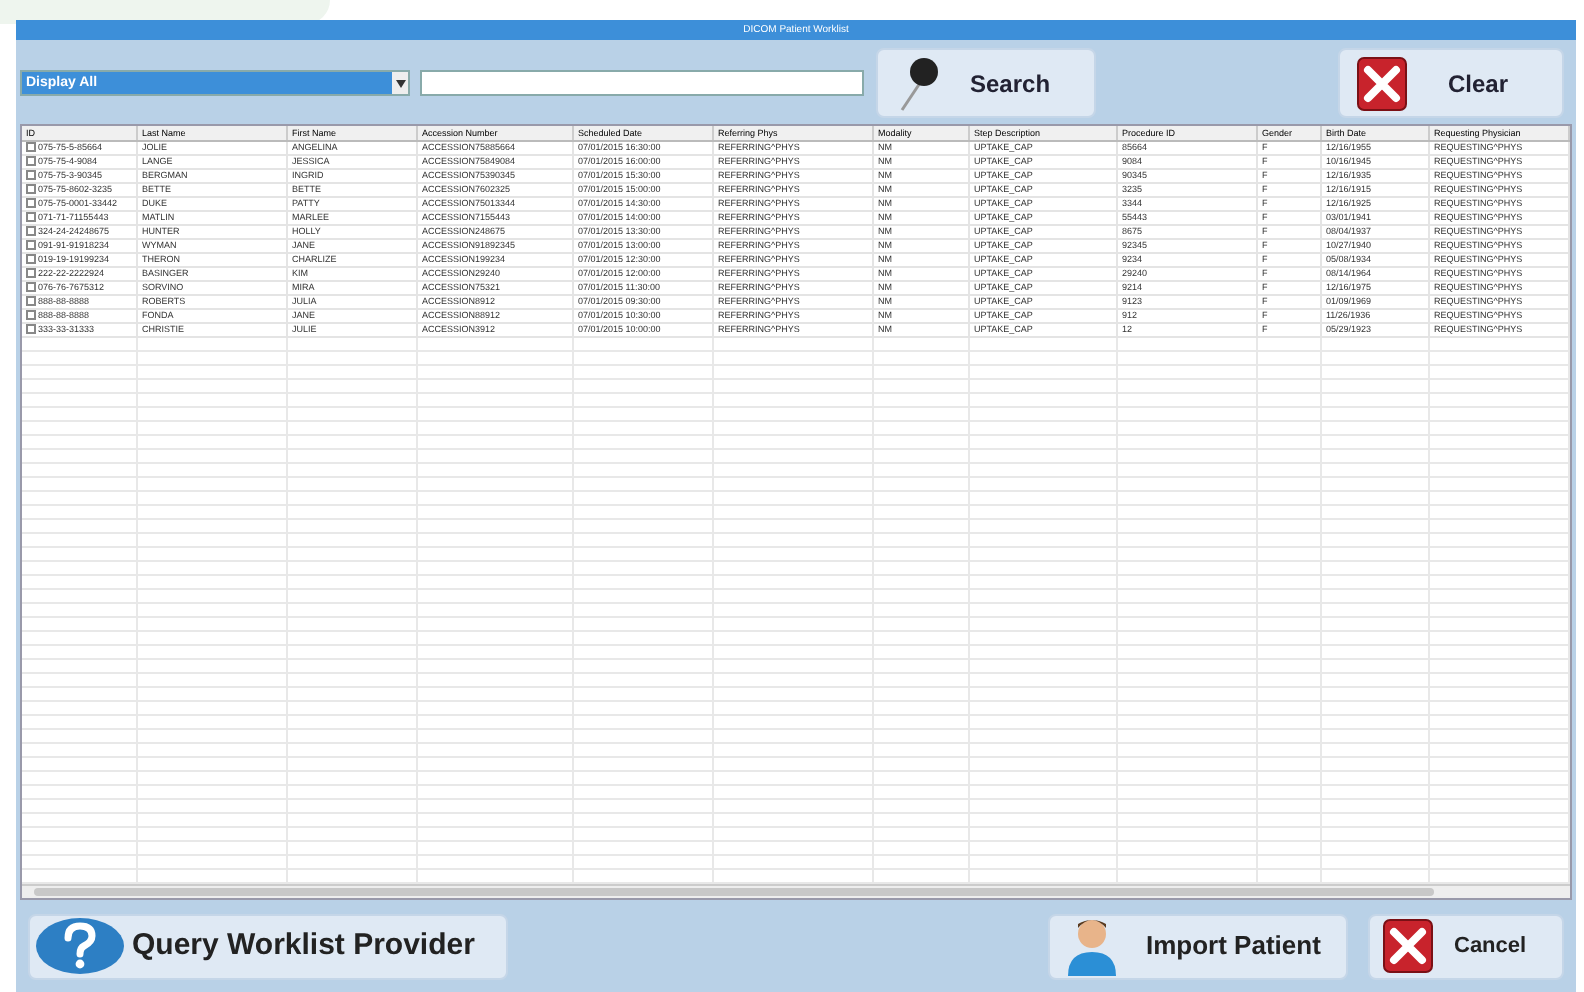 This screenshot has height=992, width=1584. What do you see at coordinates (400, 83) in the screenshot?
I see `dropdown-caret-icon` at bounding box center [400, 83].